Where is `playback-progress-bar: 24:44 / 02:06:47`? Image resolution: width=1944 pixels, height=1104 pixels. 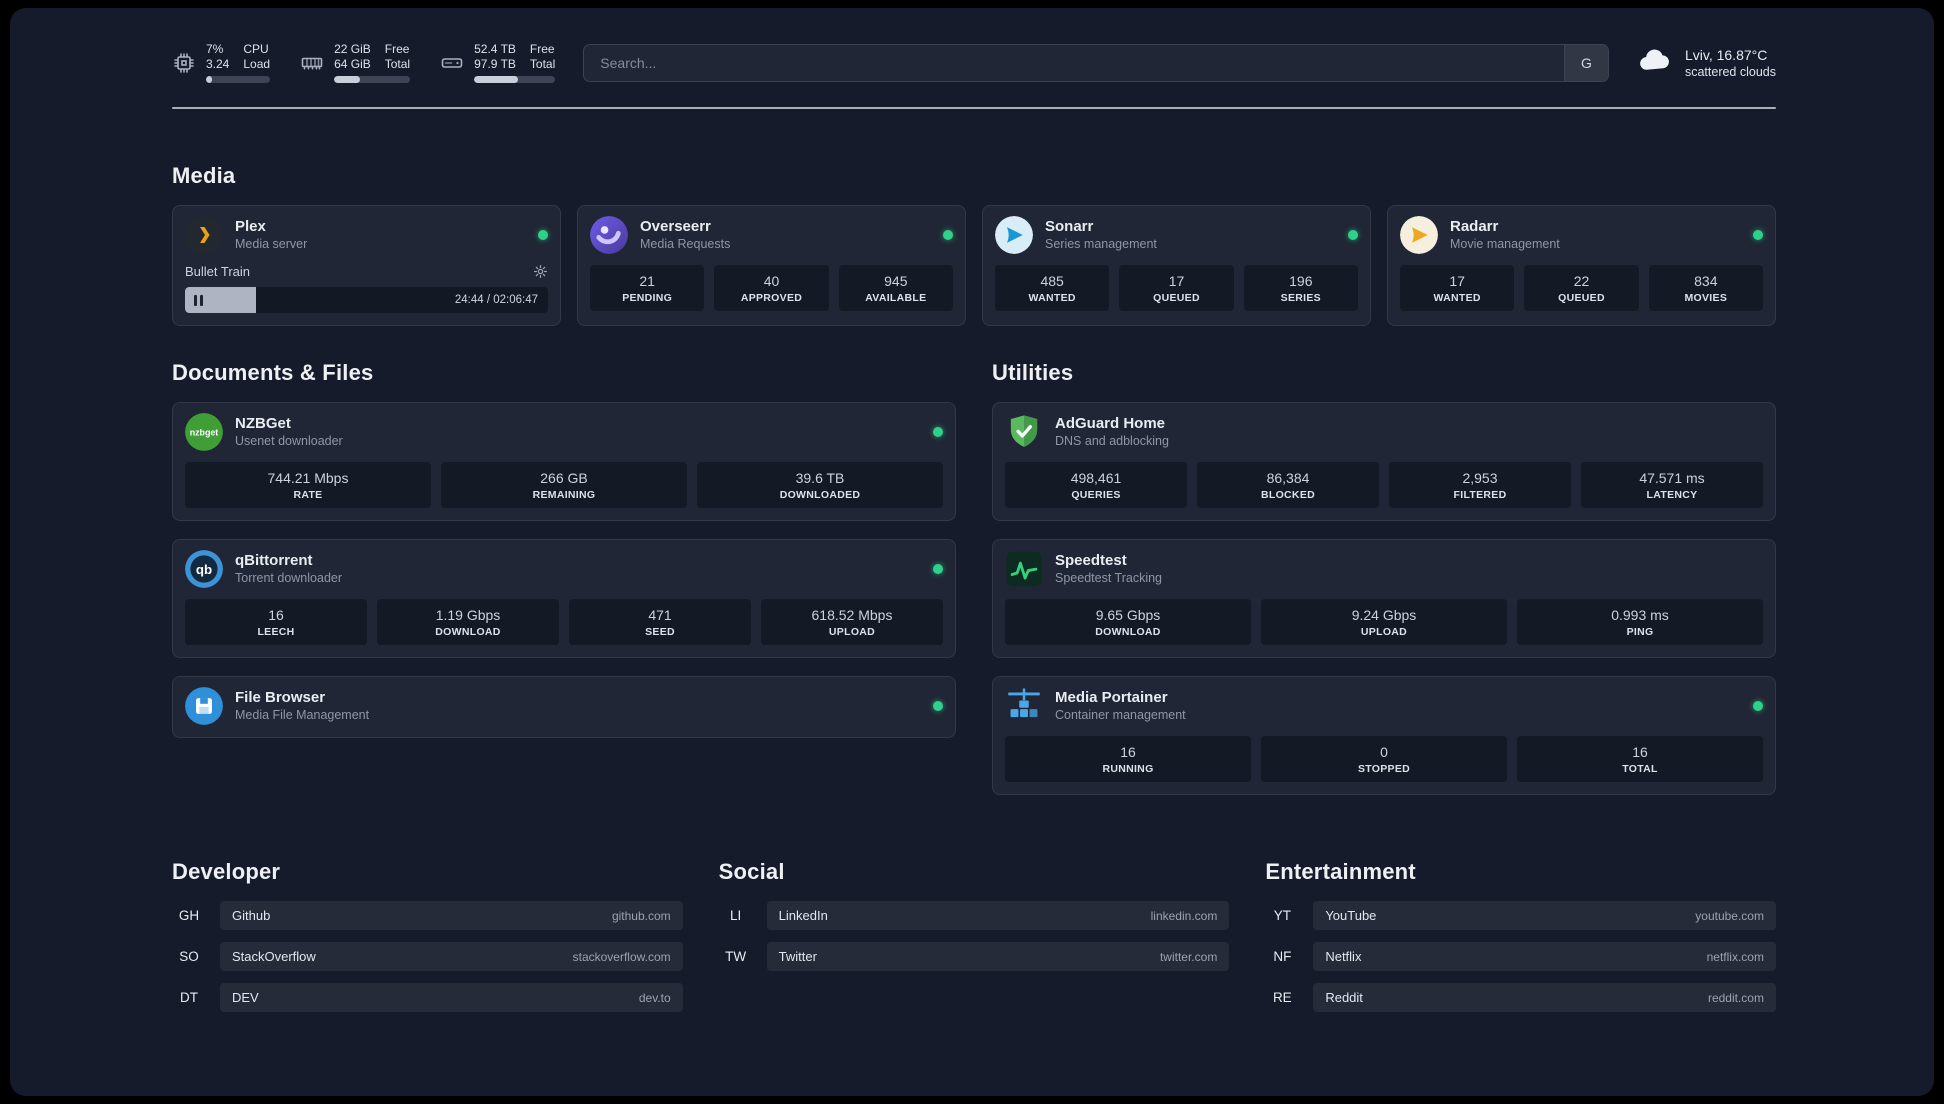
playback-progress-bar: 24:44 / 02:06:47 is located at coordinates (366, 300).